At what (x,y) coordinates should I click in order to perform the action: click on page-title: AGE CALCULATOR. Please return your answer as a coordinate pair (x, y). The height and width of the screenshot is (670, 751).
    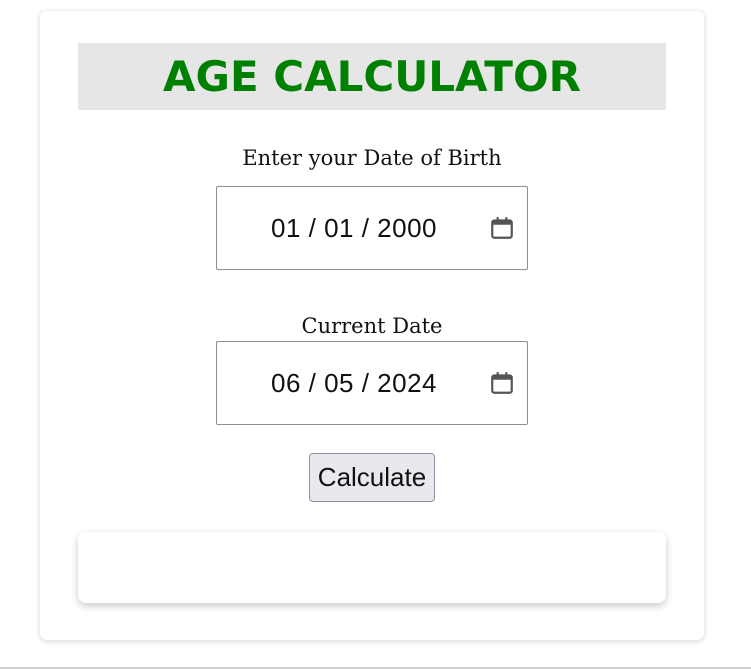
    Looking at the image, I should click on (371, 76).